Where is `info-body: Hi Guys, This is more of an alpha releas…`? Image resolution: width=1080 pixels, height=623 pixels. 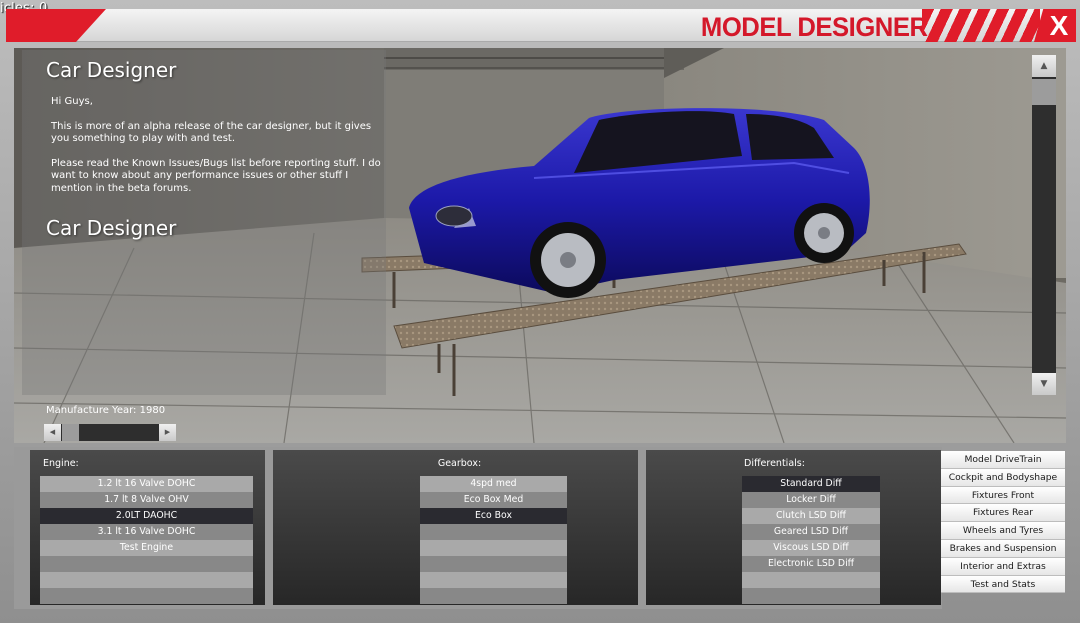
info-body: Hi Guys, This is more of an alpha releas… is located at coordinates (218, 152).